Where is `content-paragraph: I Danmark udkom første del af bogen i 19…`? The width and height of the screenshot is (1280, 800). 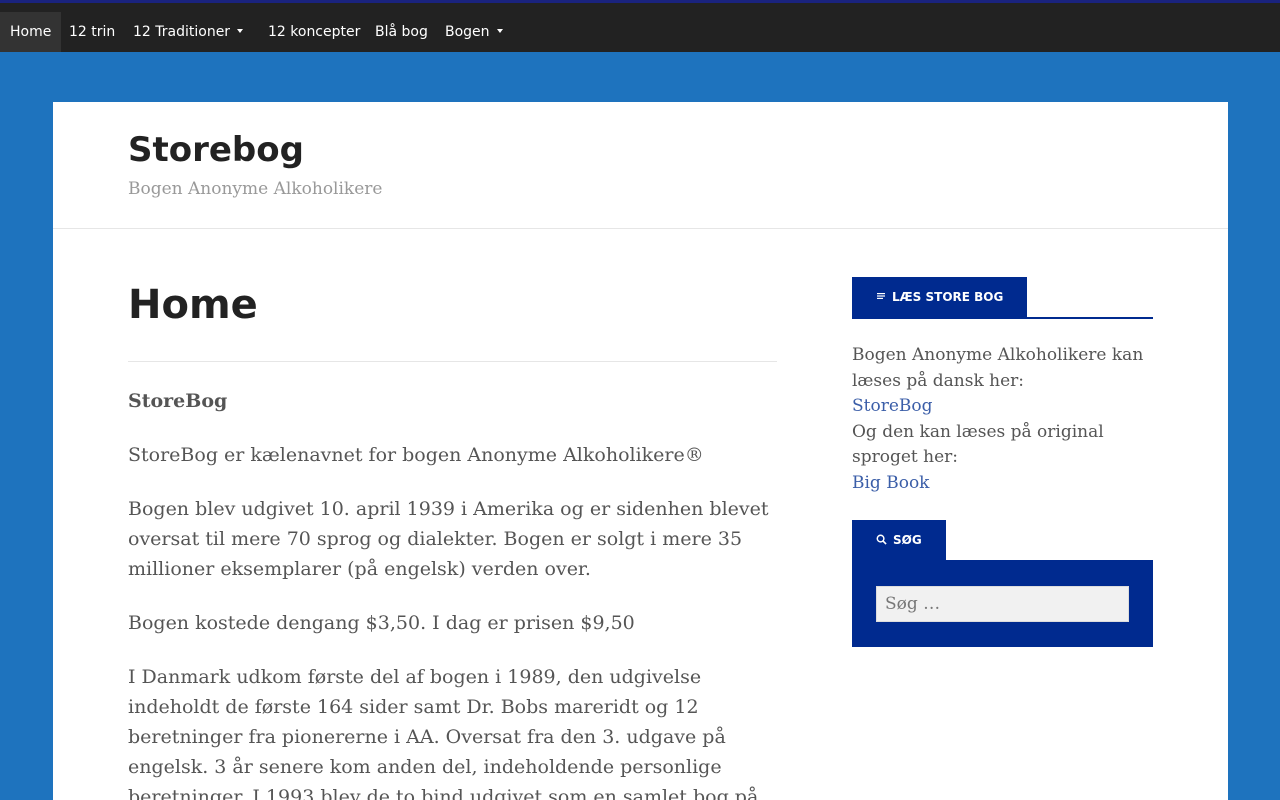 content-paragraph: I Danmark udkom første del af bogen i 19… is located at coordinates (443, 733).